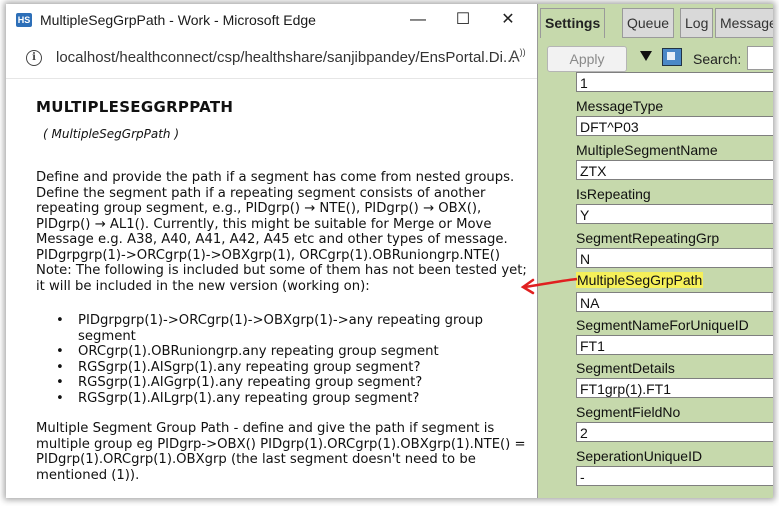  What do you see at coordinates (639, 456) in the screenshot?
I see `setting-label-seperationuniqueid: SeperationUniqueID` at bounding box center [639, 456].